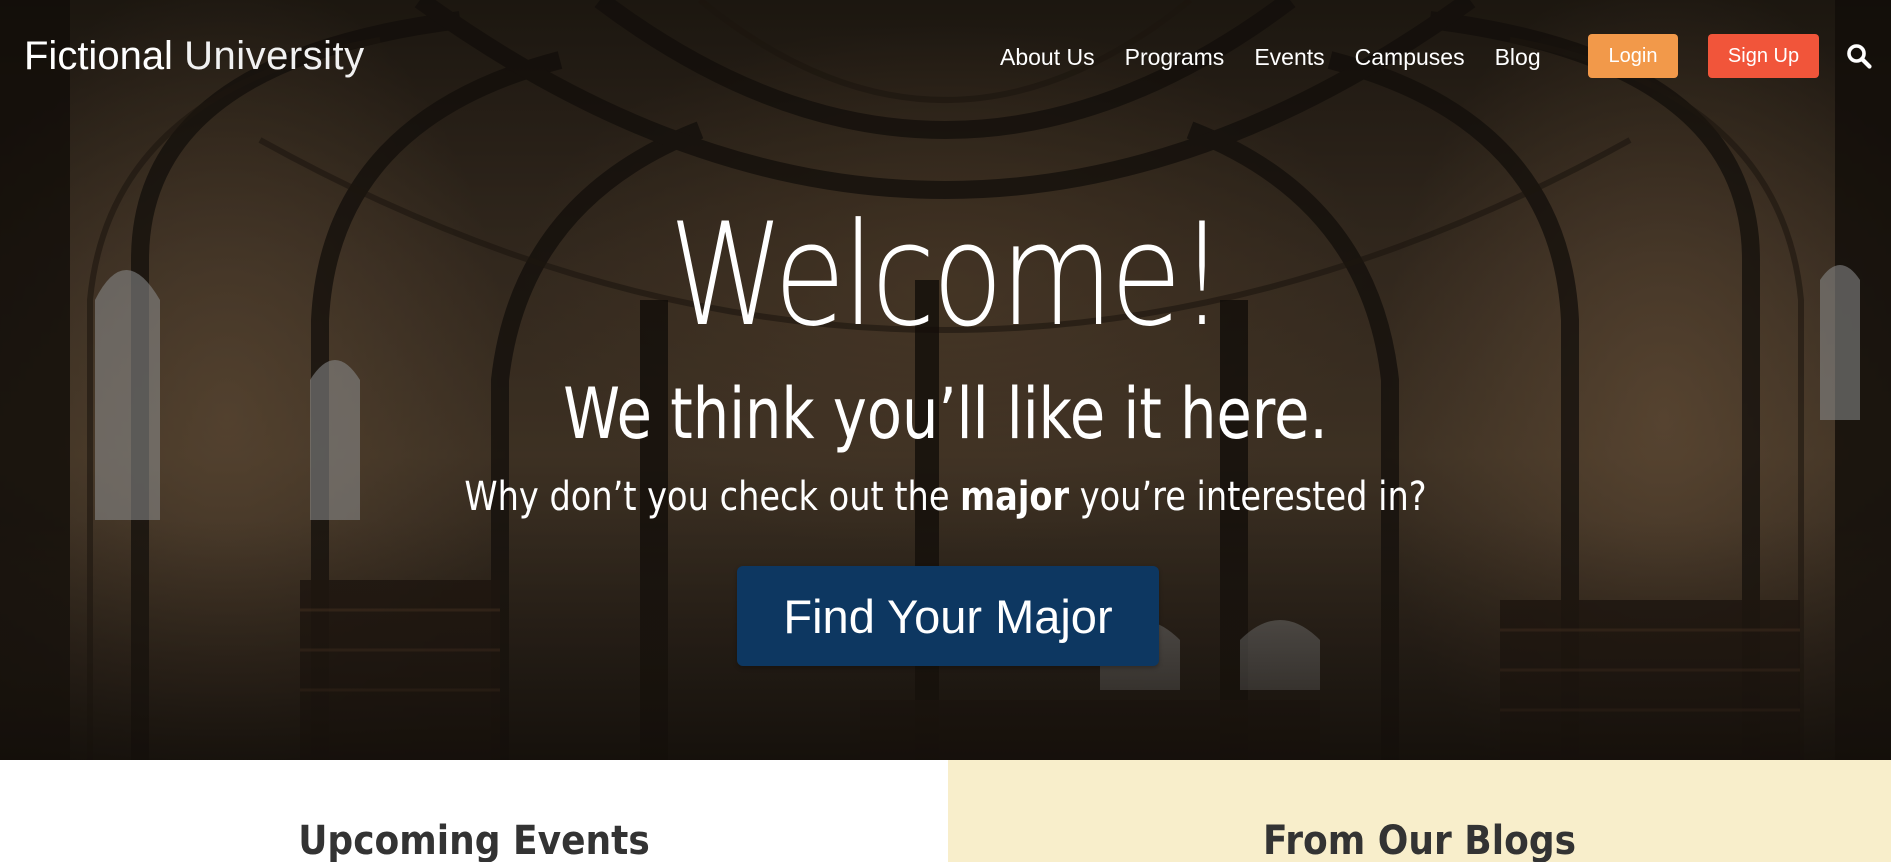  Describe the element at coordinates (1410, 57) in the screenshot. I see `nav-link-campuses: Campuses` at that location.